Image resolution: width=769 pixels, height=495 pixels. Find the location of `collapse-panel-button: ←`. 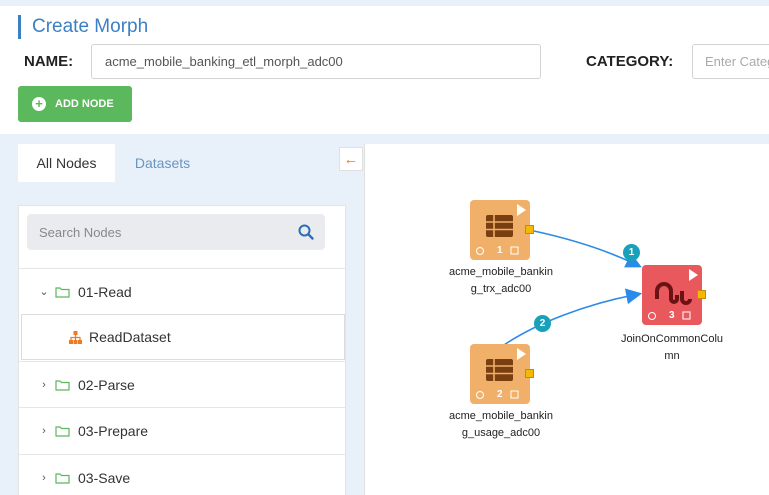

collapse-panel-button: ← is located at coordinates (351, 159).